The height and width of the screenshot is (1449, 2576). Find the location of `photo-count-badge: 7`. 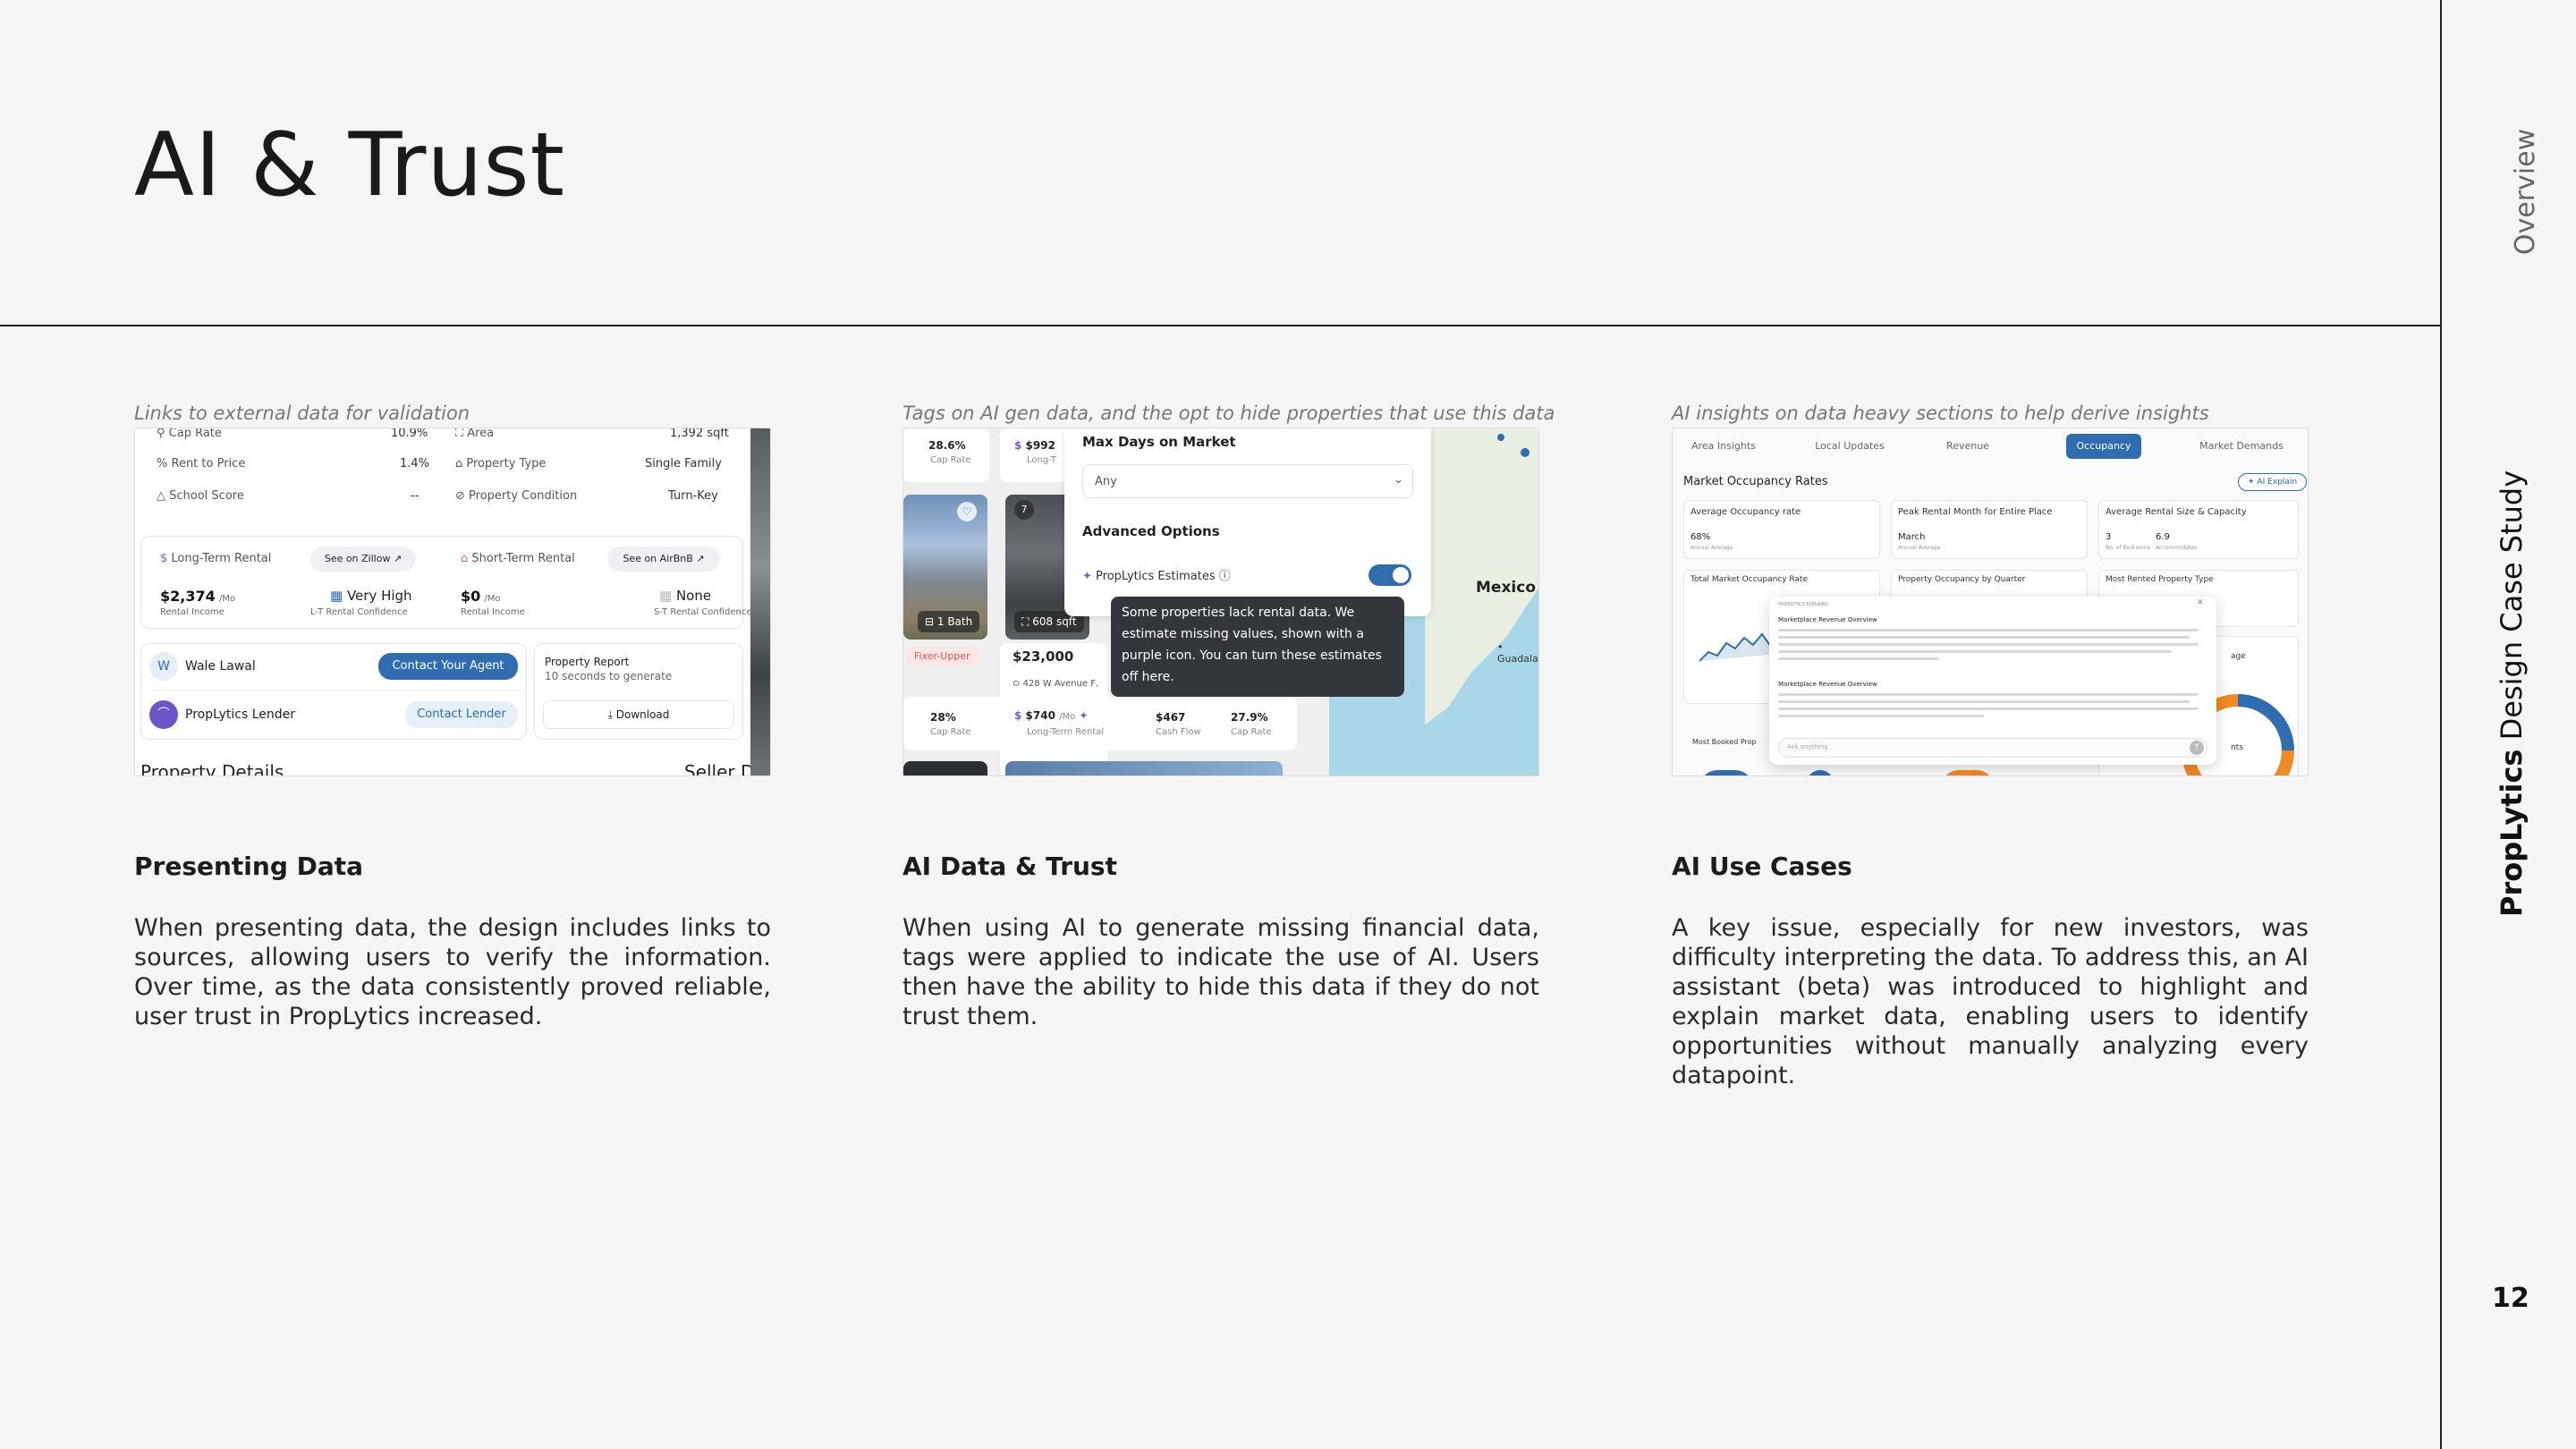

photo-count-badge: 7 is located at coordinates (1024, 510).